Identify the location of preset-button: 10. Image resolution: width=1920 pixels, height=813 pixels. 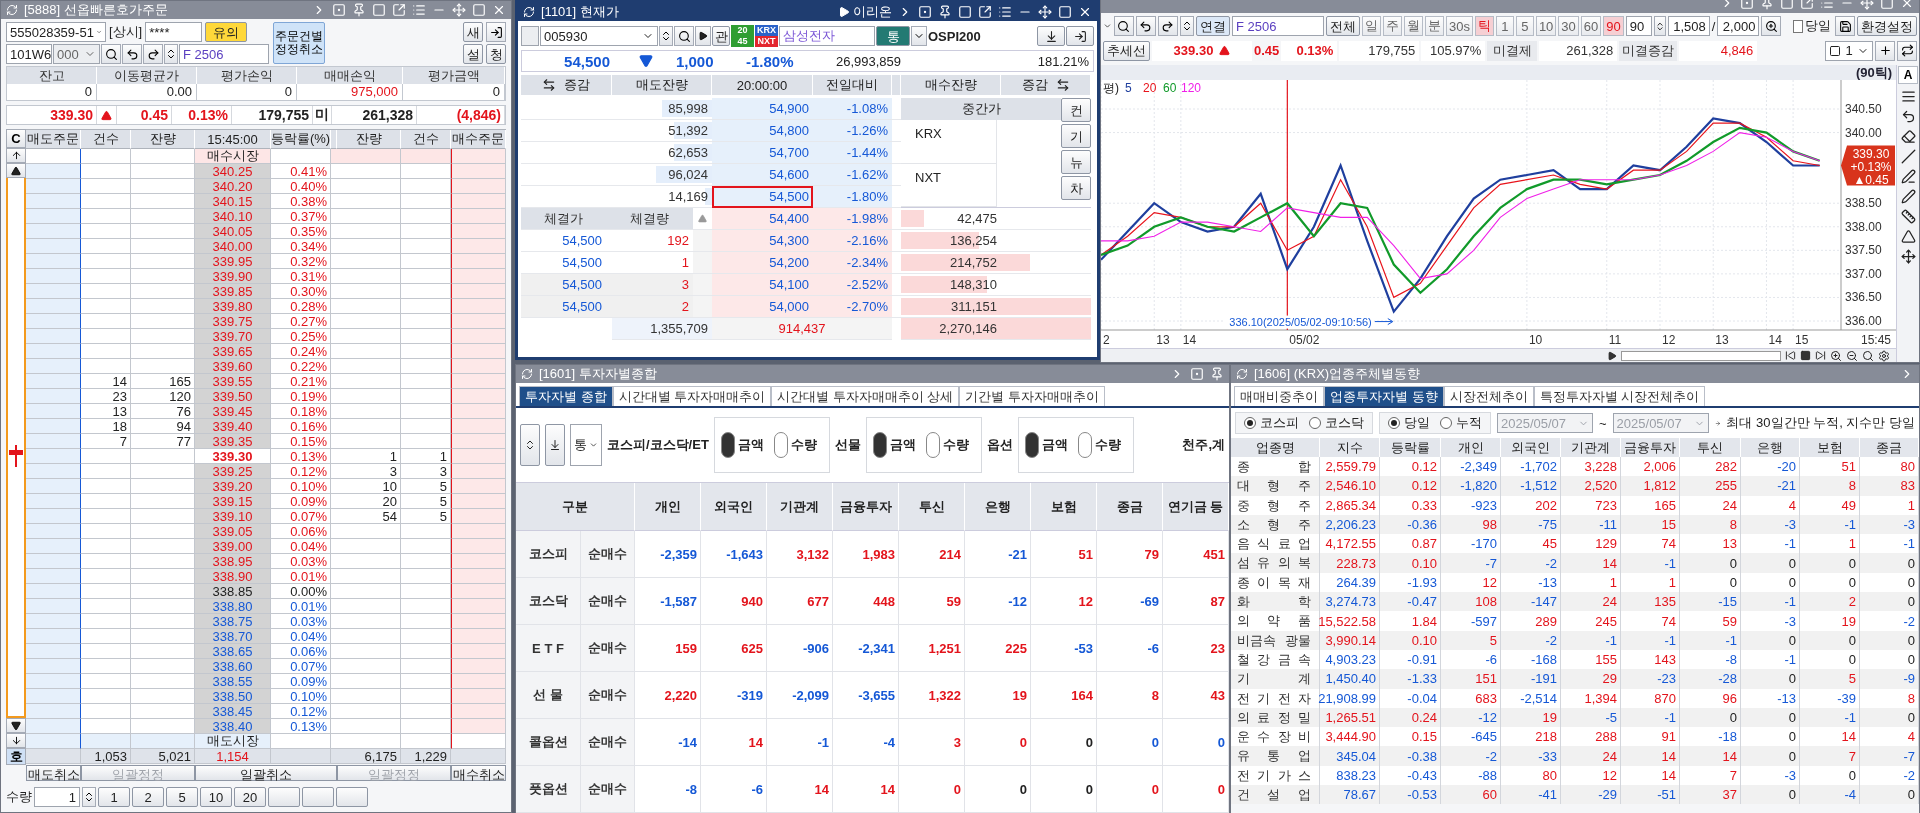
(216, 797).